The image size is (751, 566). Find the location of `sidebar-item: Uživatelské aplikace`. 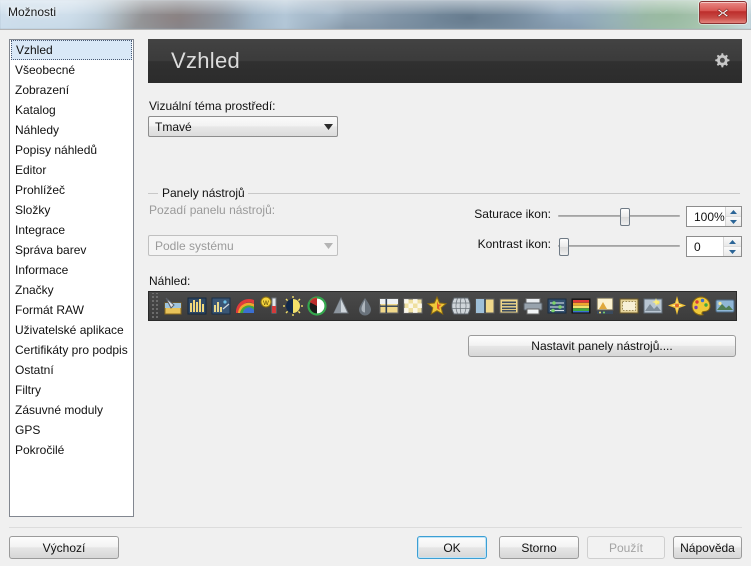

sidebar-item: Uživatelské aplikace is located at coordinates (71, 330).